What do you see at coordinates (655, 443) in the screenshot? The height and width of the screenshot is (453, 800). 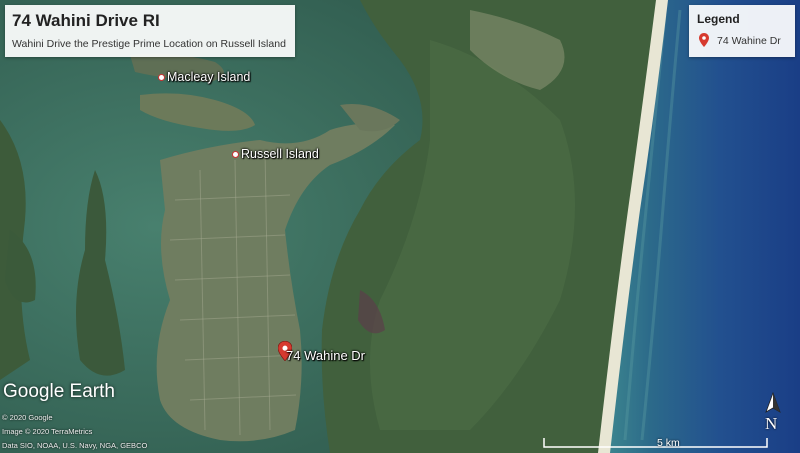 I see `scale-bar` at bounding box center [655, 443].